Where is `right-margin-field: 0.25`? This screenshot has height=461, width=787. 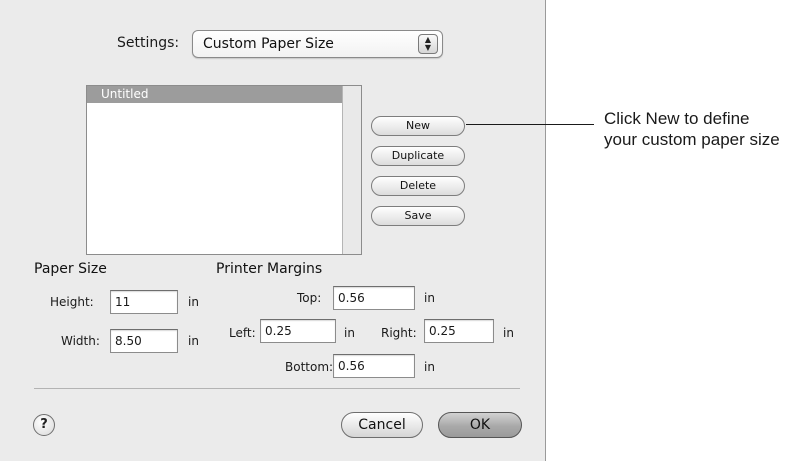 right-margin-field: 0.25 is located at coordinates (459, 331).